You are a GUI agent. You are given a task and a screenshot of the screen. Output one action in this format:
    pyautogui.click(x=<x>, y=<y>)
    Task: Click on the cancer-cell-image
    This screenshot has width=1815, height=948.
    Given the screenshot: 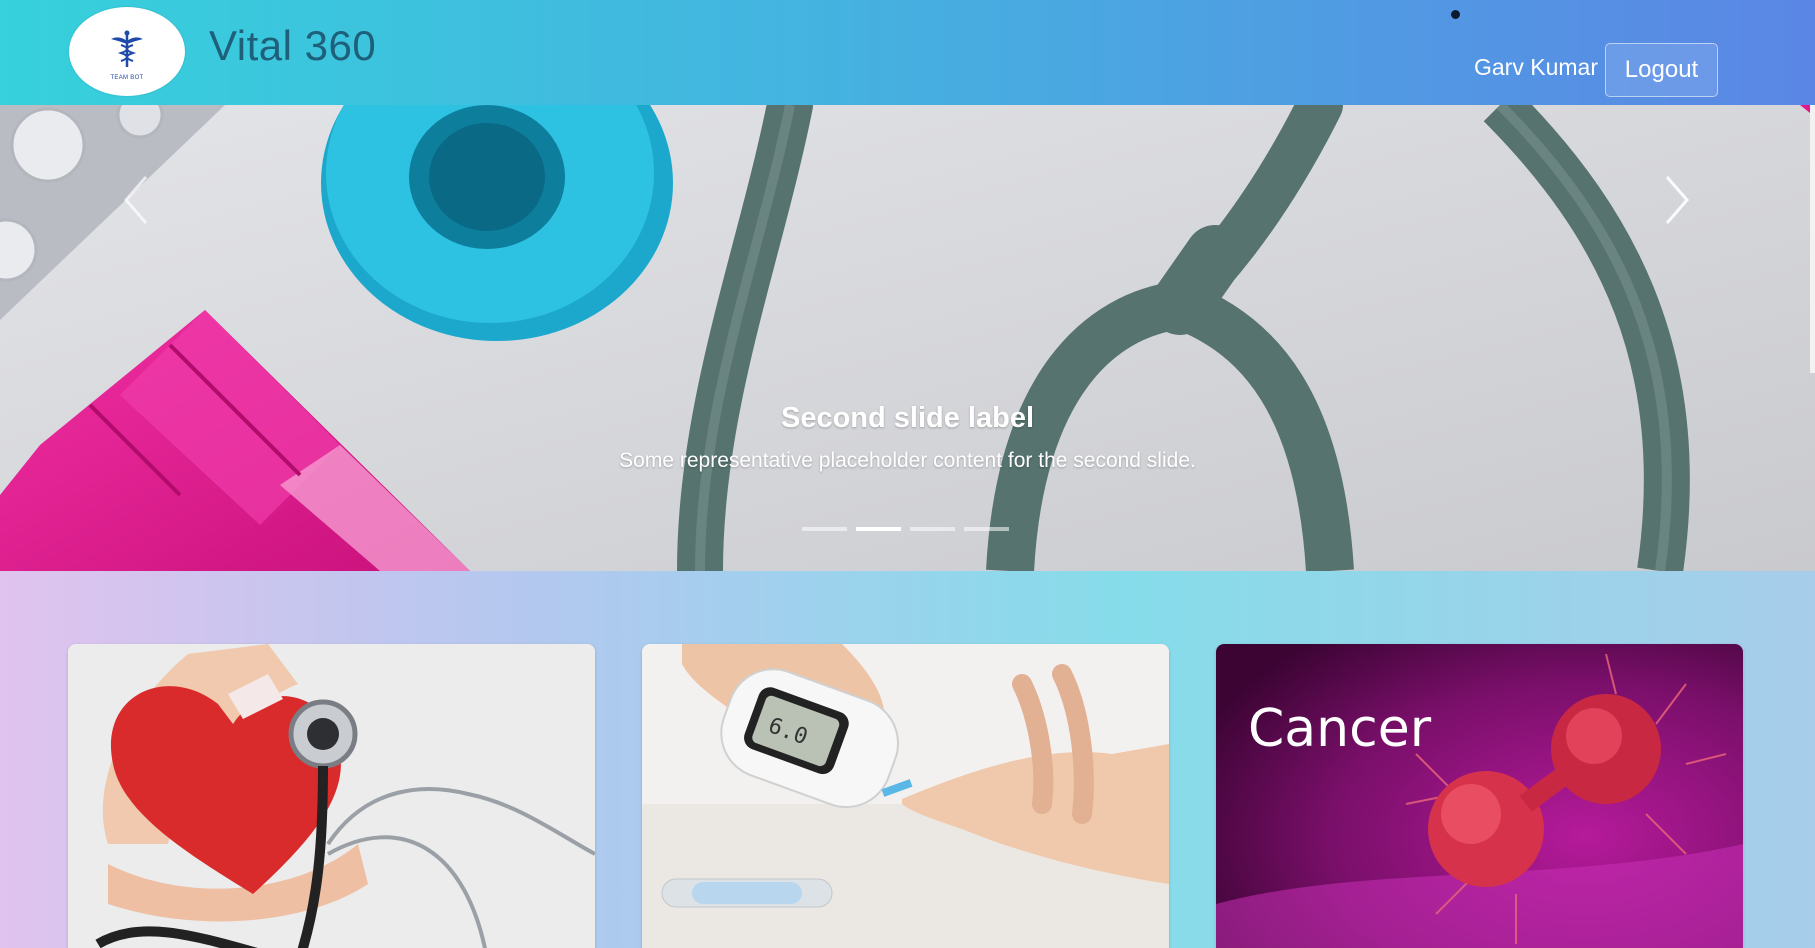 What is the action you would take?
    pyautogui.click(x=1479, y=796)
    